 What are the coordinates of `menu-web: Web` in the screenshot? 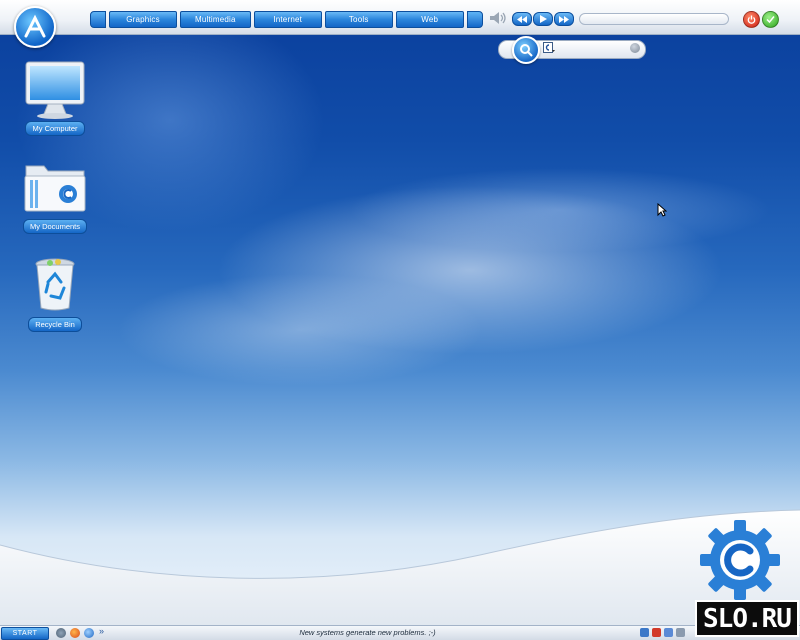 It's located at (429, 19).